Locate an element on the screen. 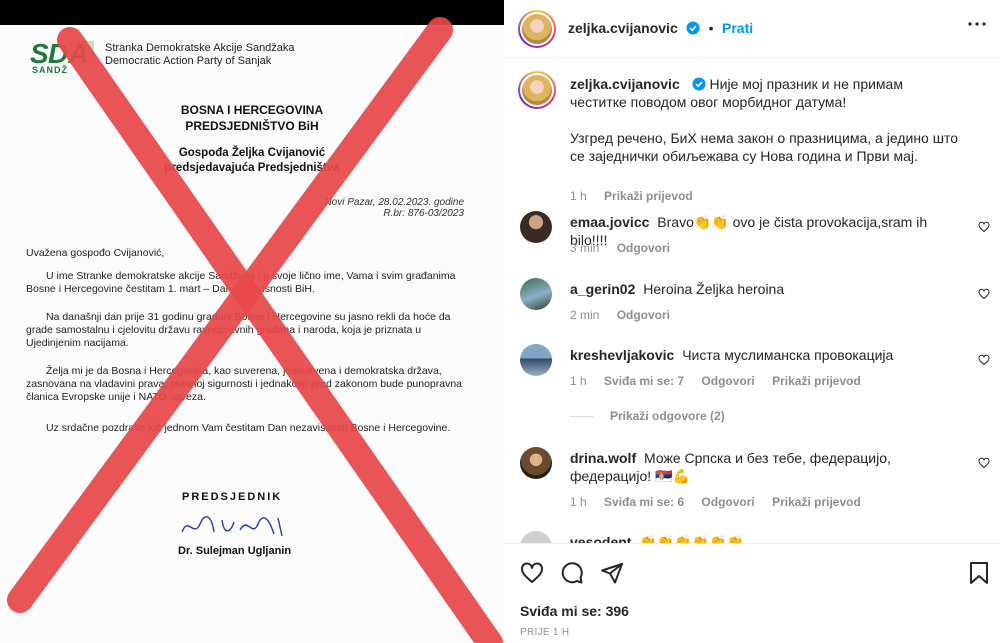 This screenshot has width=1000, height=643. letter-header-country: BOSNA I HERCEGOVINA is located at coordinates (252, 110).